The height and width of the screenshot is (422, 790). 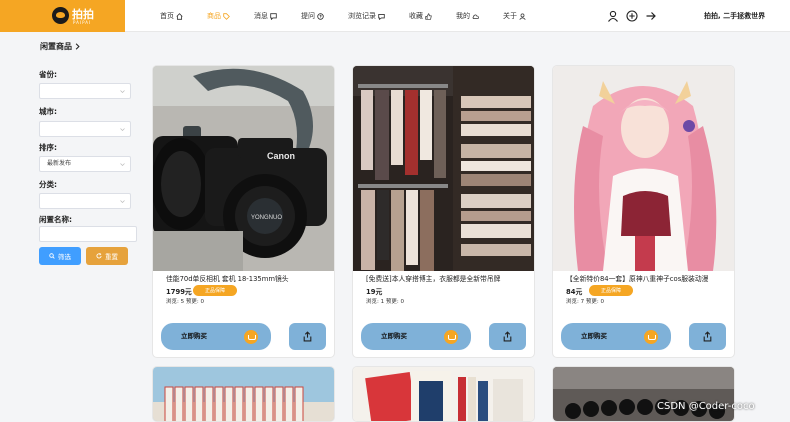 I want to click on sort-label: 排序:, so click(x=48, y=147).